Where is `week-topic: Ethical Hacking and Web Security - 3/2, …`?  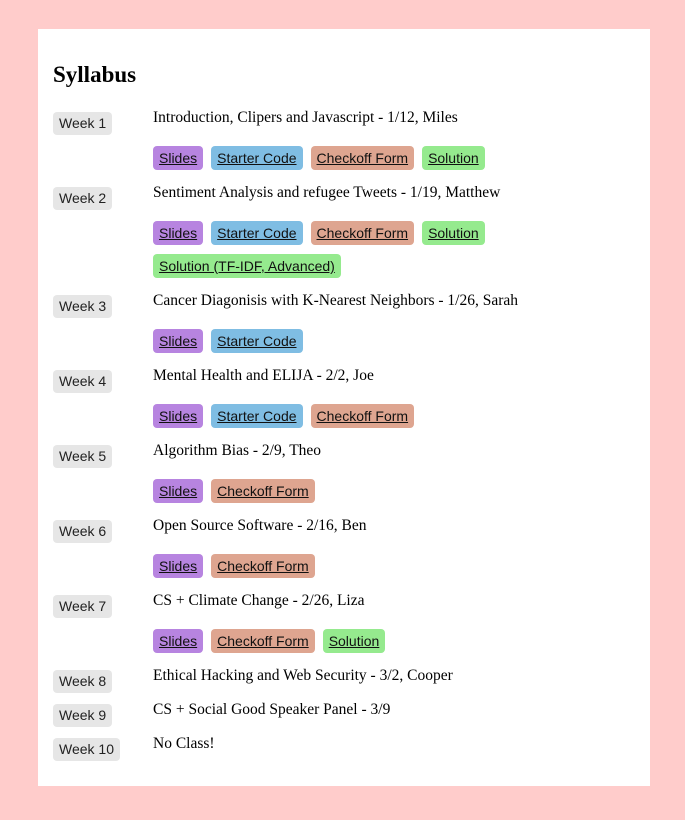 week-topic: Ethical Hacking and Web Security - 3/2, … is located at coordinates (303, 675).